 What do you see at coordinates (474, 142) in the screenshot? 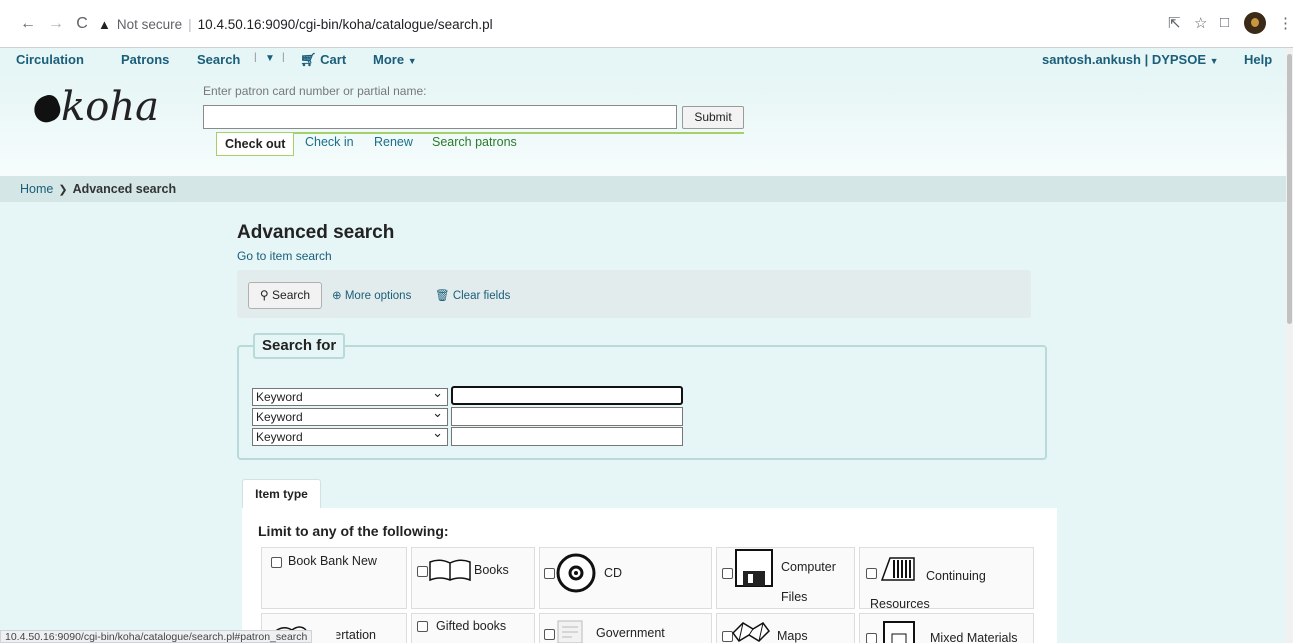
I see `tab-search-patrons: Search patrons` at bounding box center [474, 142].